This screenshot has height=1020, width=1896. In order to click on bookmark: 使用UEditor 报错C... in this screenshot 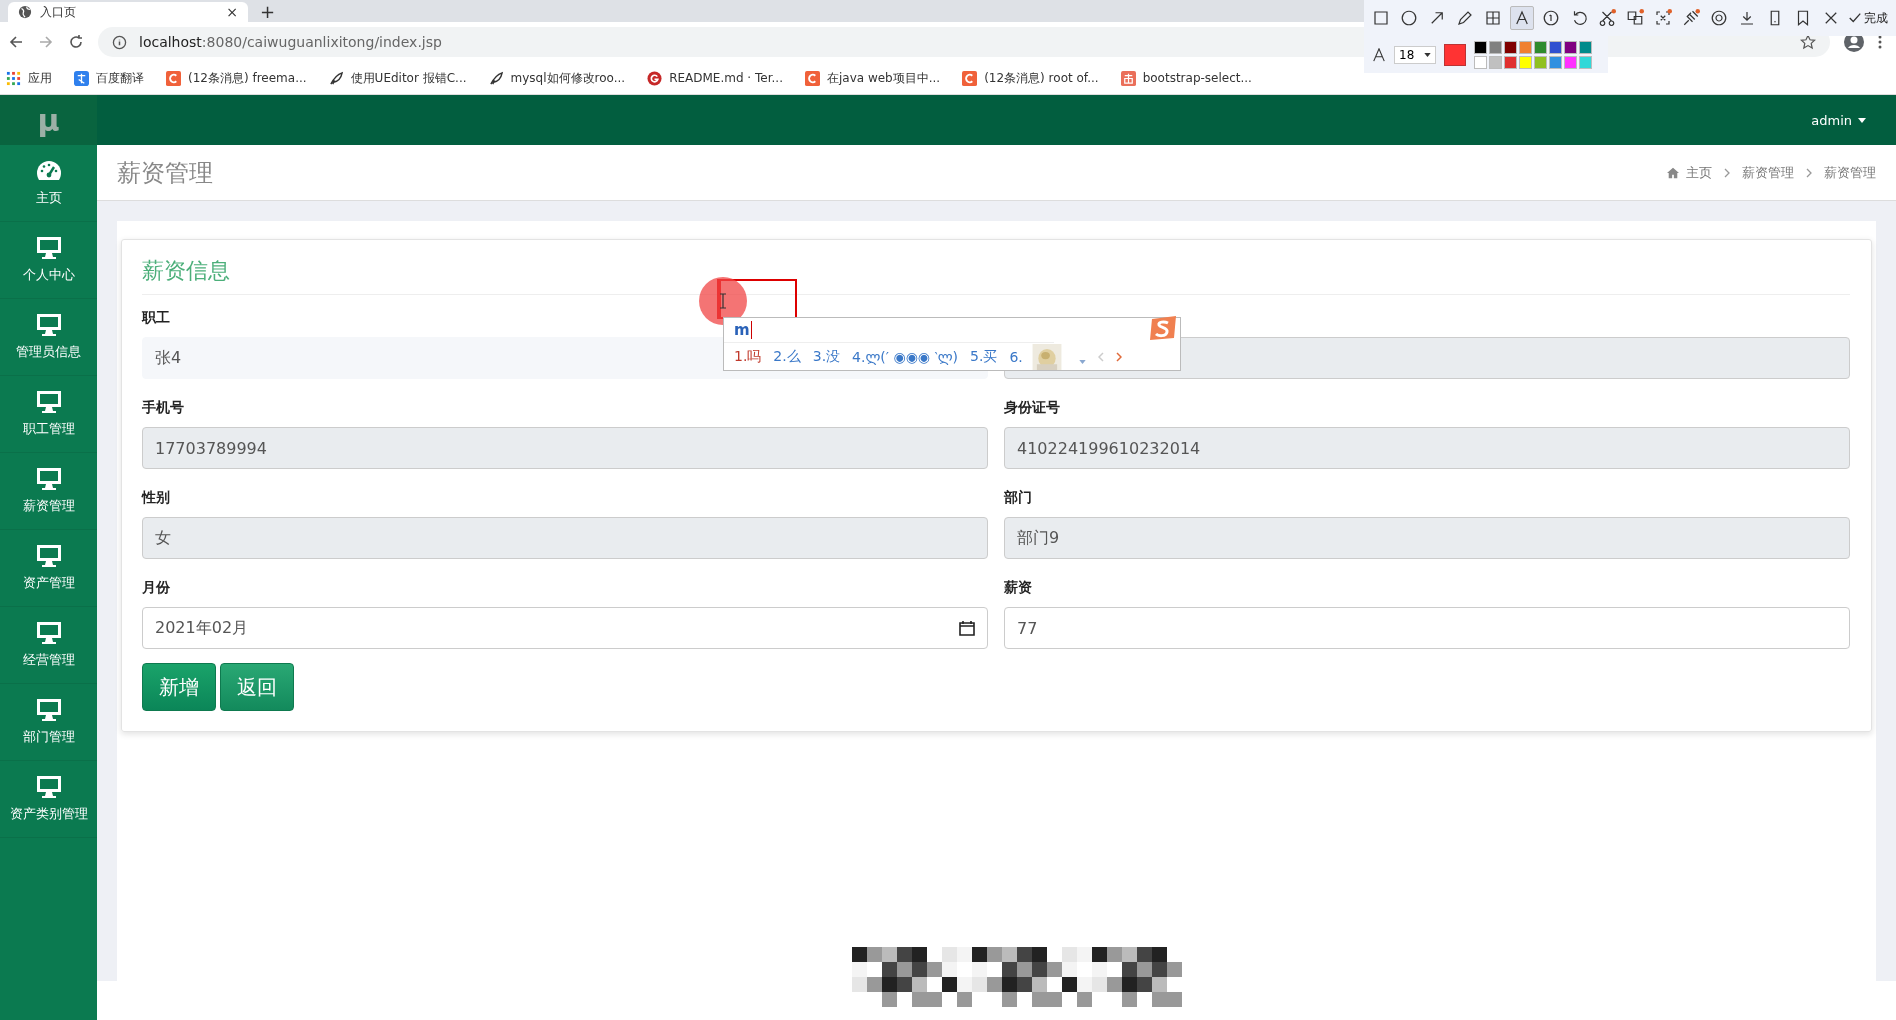, I will do `click(397, 78)`.